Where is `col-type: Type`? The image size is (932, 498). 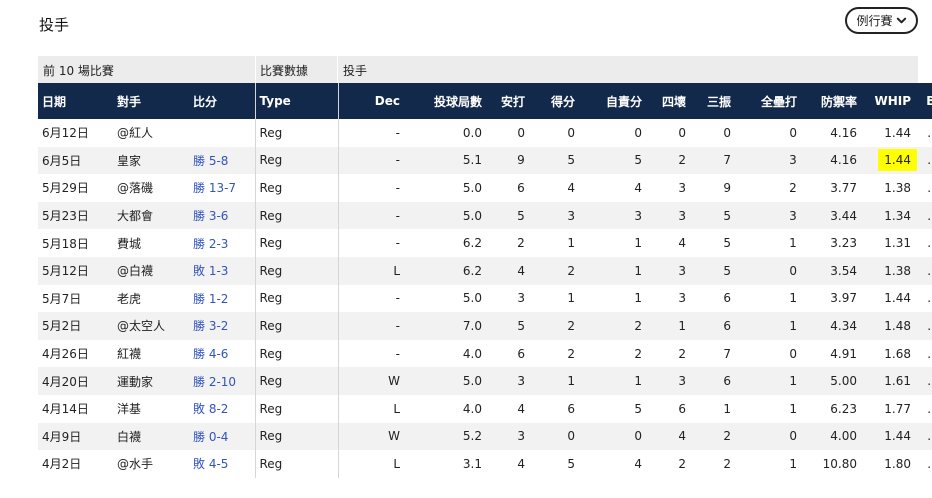 col-type: Type is located at coordinates (296, 101).